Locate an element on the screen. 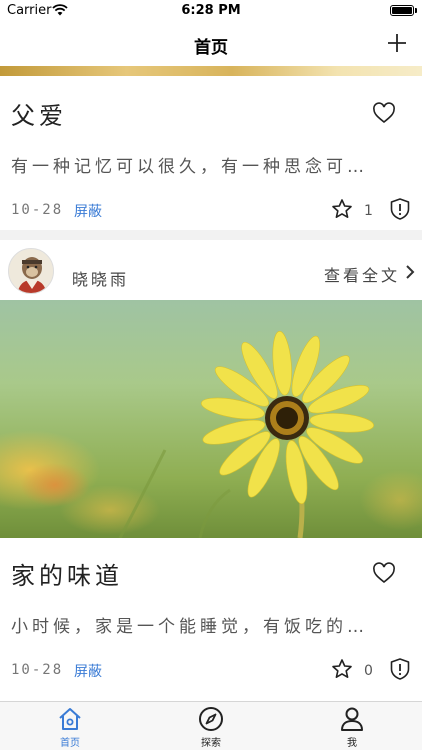 Image resolution: width=422 pixels, height=750 pixels. cover-image is located at coordinates (211, 71).